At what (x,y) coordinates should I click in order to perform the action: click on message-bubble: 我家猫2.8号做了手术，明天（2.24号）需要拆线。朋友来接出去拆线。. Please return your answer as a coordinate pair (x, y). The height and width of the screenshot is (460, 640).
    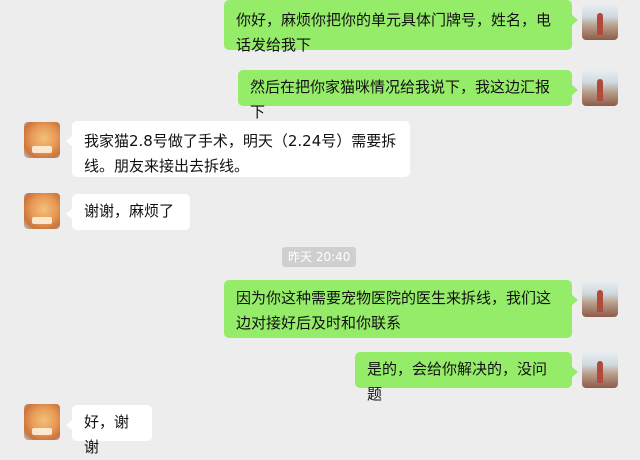
    Looking at the image, I should click on (238, 149).